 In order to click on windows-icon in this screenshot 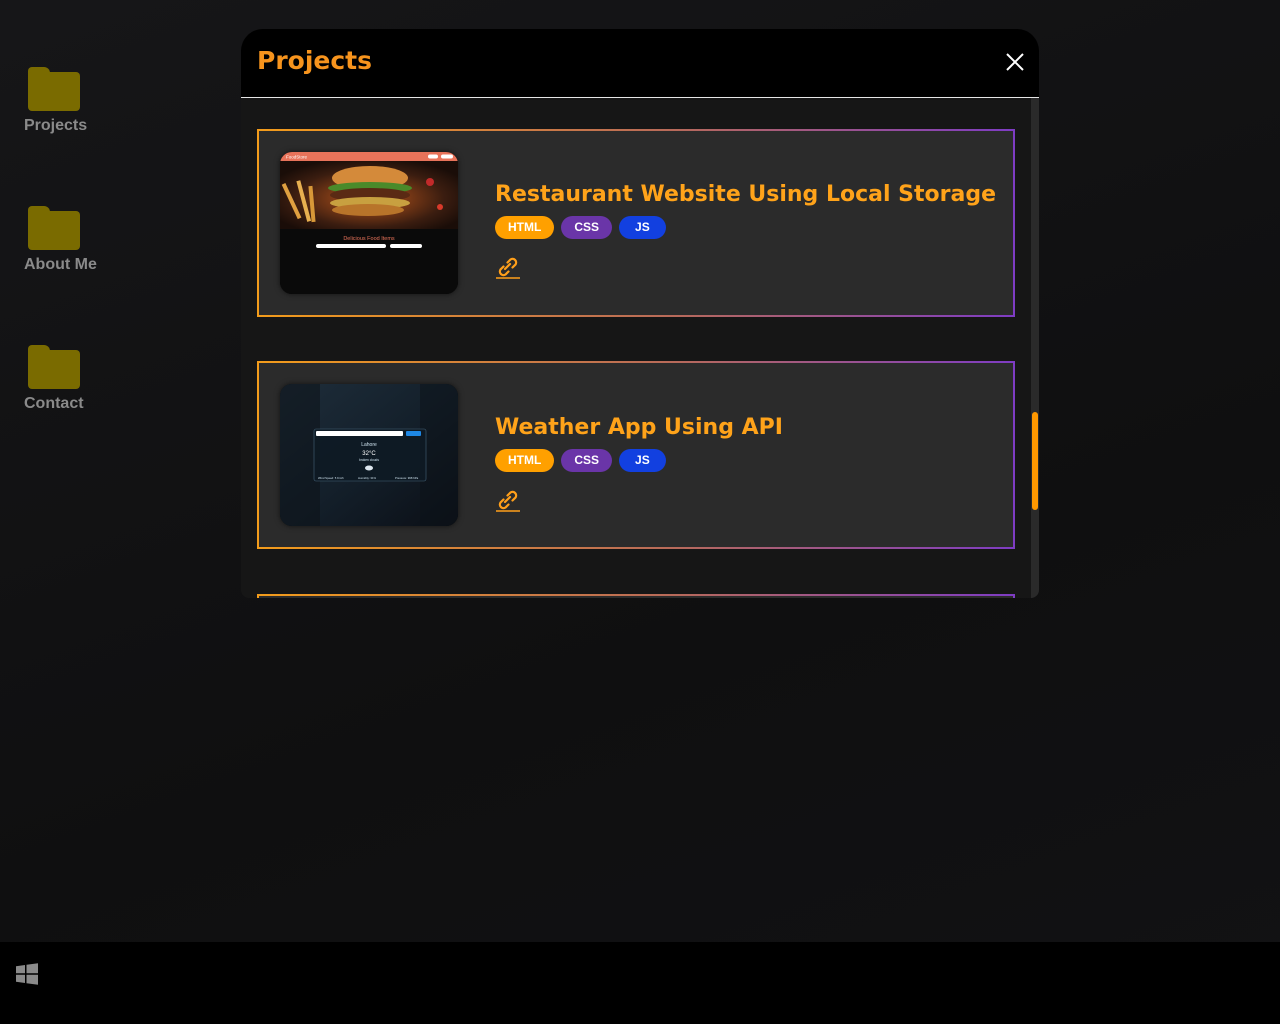, I will do `click(27, 974)`.